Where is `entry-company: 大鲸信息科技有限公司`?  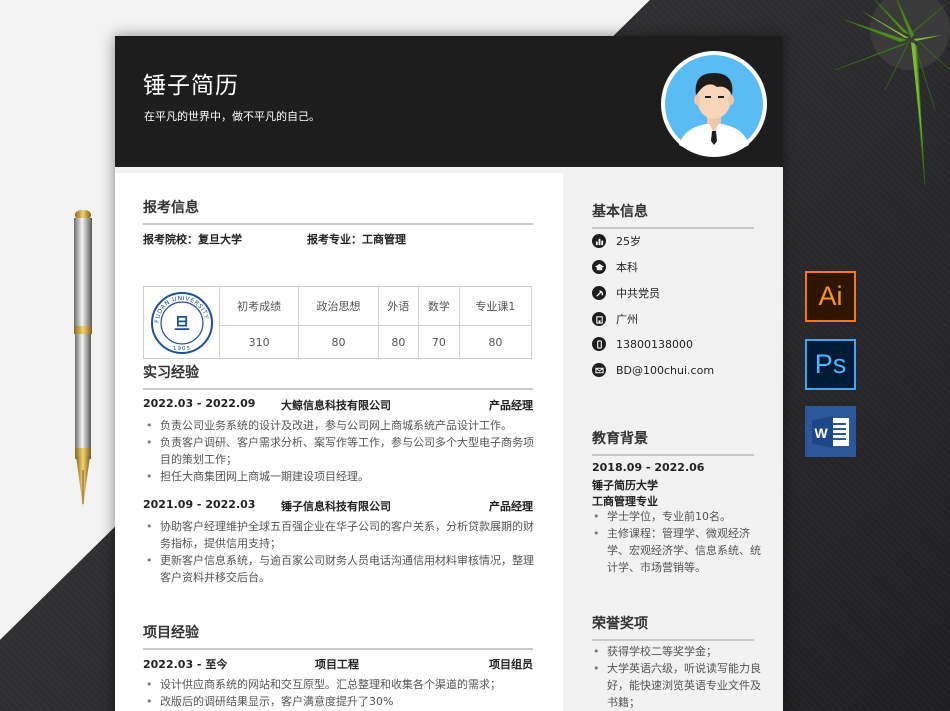
entry-company: 大鲸信息科技有限公司 is located at coordinates (336, 405).